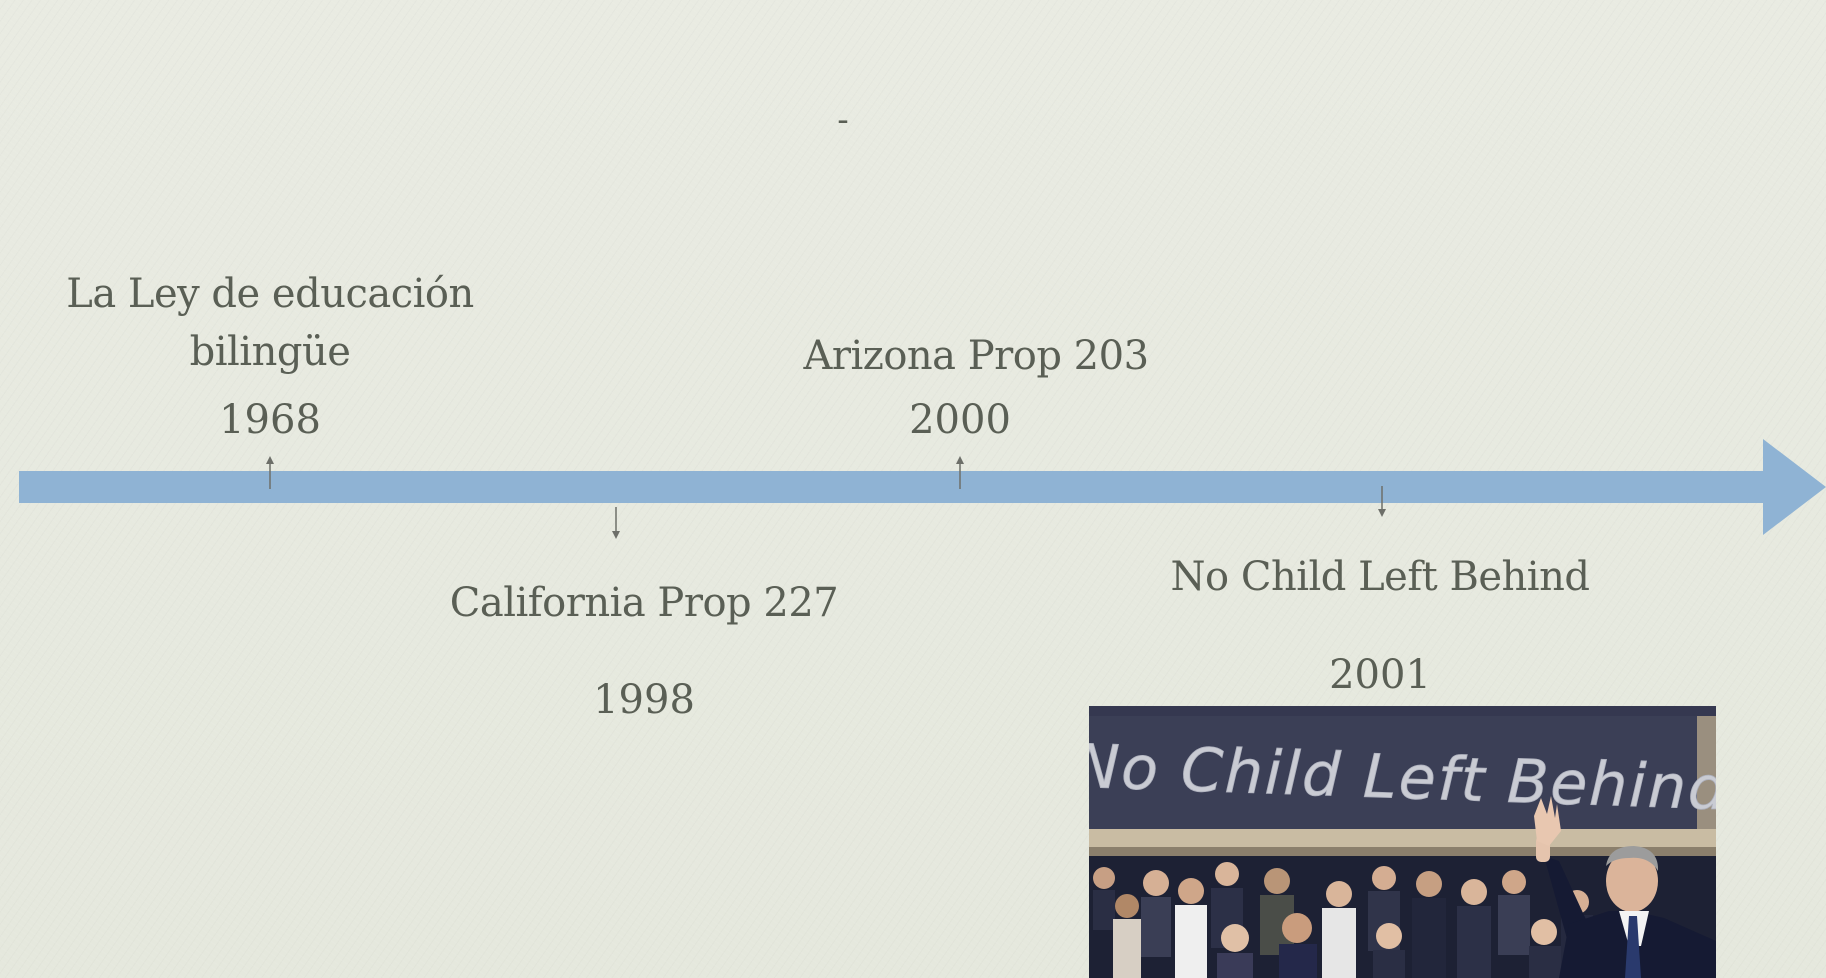 Image resolution: width=1826 pixels, height=978 pixels. I want to click on event-title-2001: No Child Left Behind, so click(1380, 577).